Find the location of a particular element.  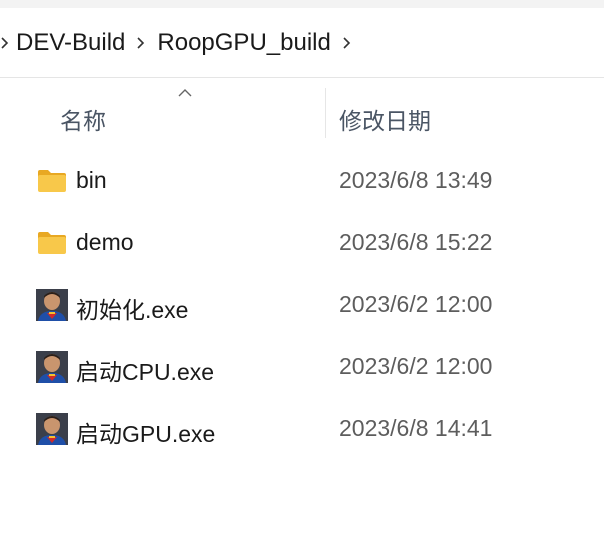

list-item: 初始化.exe 2023/6/2 12:00 is located at coordinates (302, 304).